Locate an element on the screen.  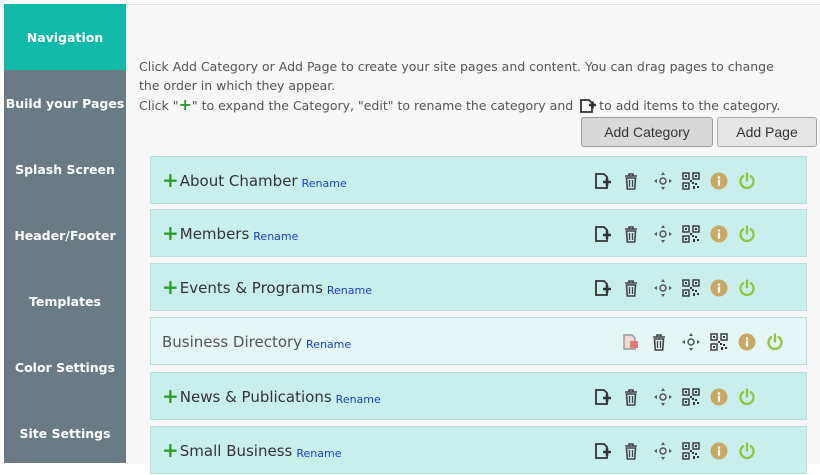
category-row: + Members Rename is located at coordinates (478, 233).